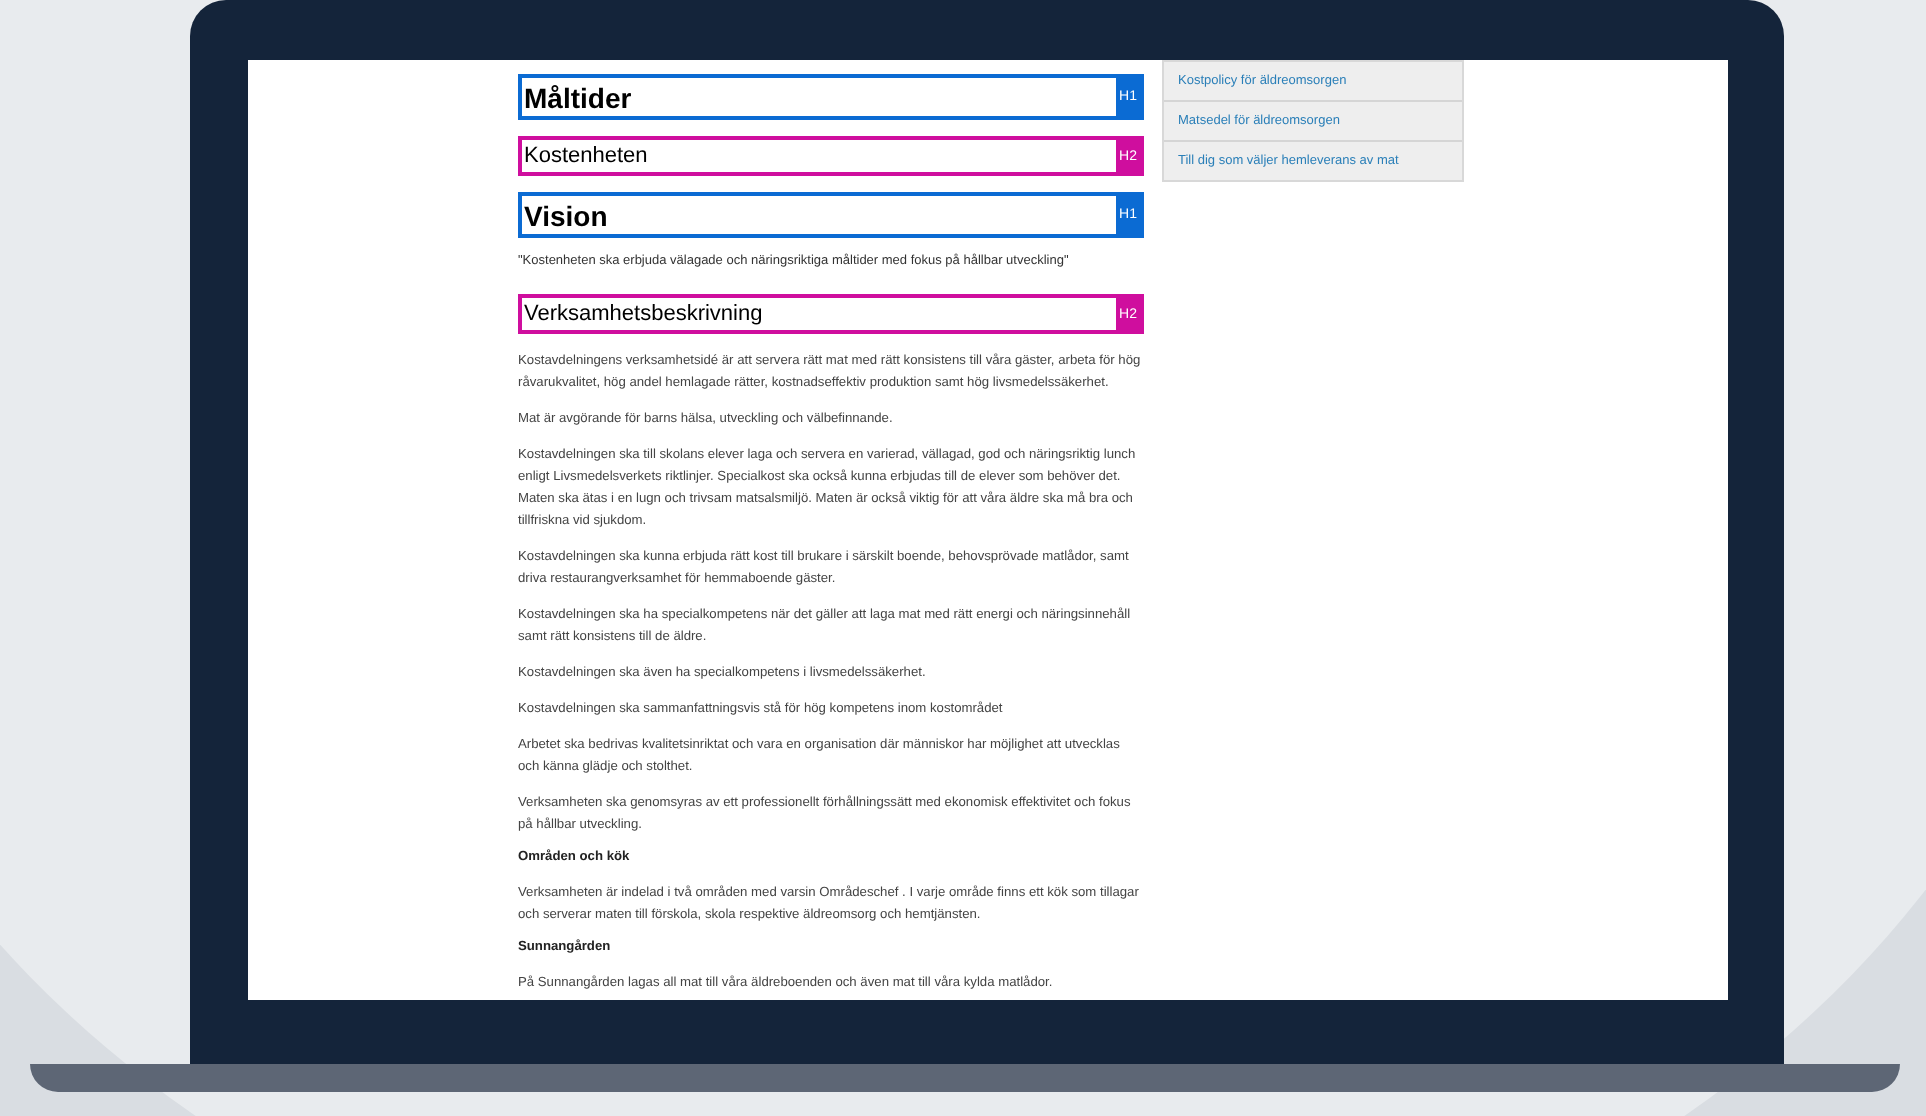 Image resolution: width=1926 pixels, height=1116 pixels. I want to click on heading: Kostenheten, so click(586, 157).